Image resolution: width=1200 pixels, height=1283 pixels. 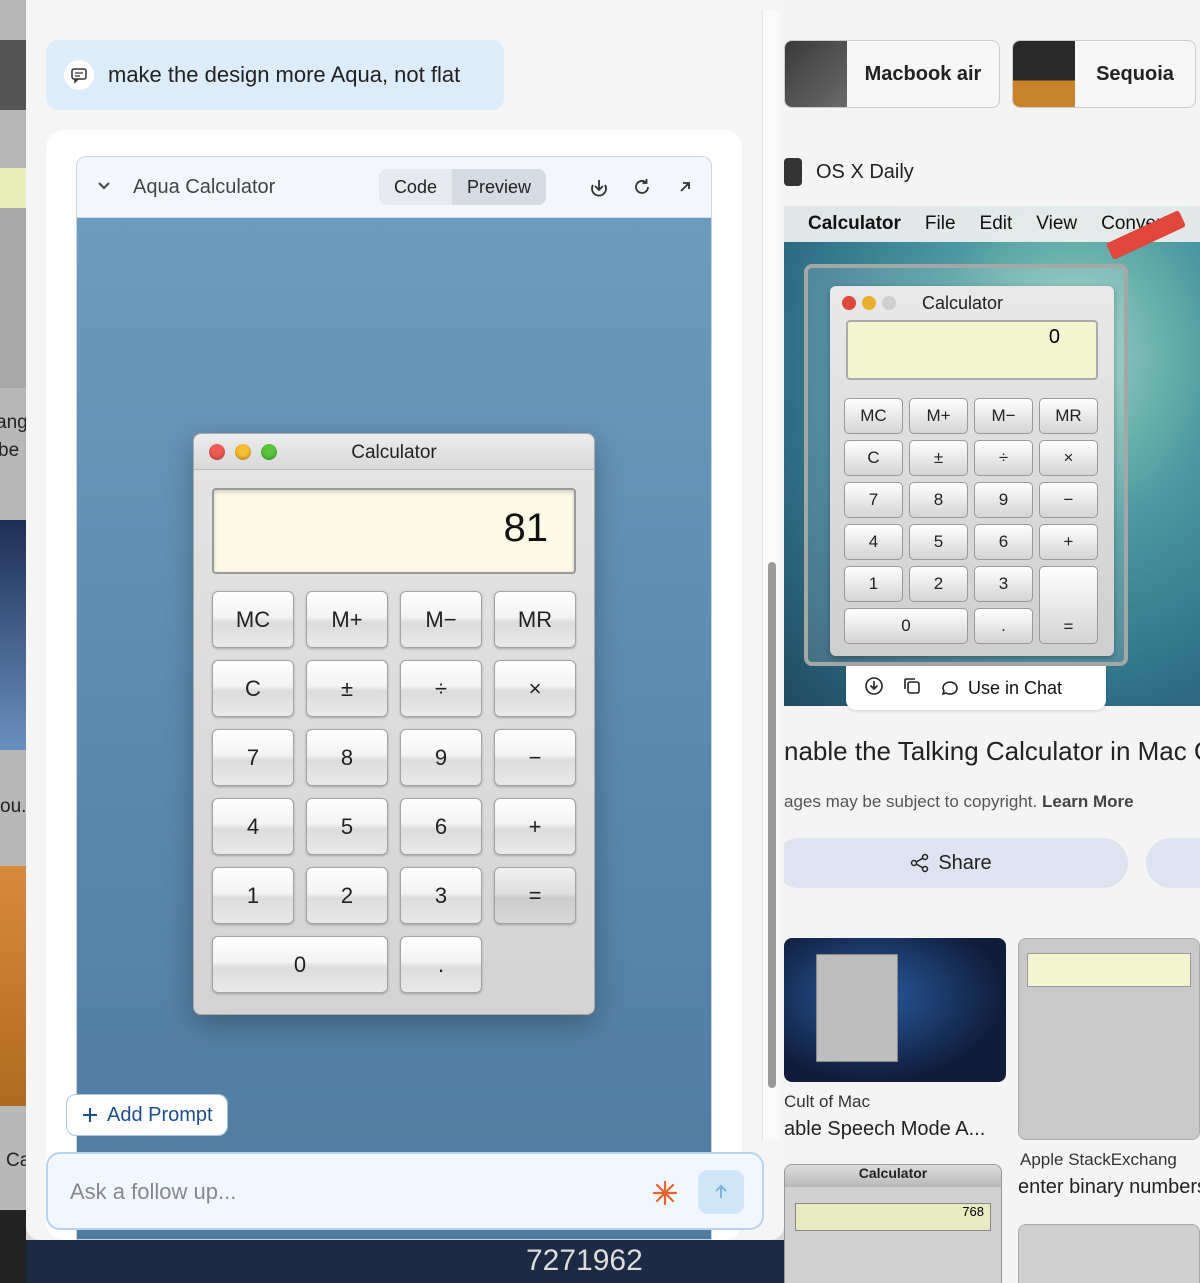 I want to click on send-button, so click(x=721, y=1192).